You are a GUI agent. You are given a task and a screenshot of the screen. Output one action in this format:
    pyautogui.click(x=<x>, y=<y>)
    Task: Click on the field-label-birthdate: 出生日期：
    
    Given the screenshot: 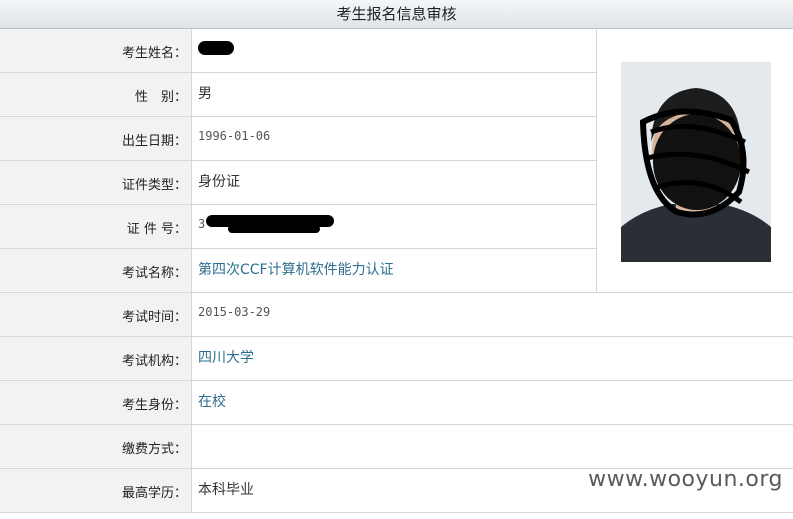 What is the action you would take?
    pyautogui.click(x=96, y=138)
    